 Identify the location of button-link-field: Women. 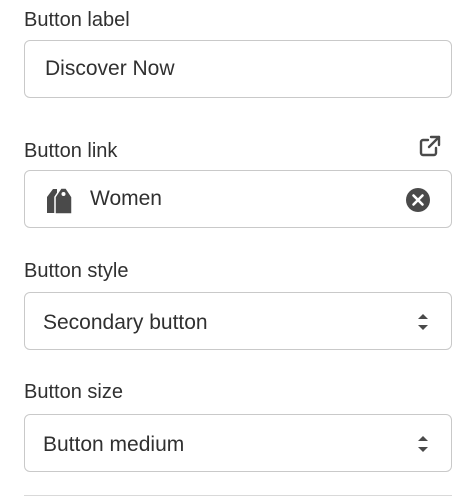
(238, 199).